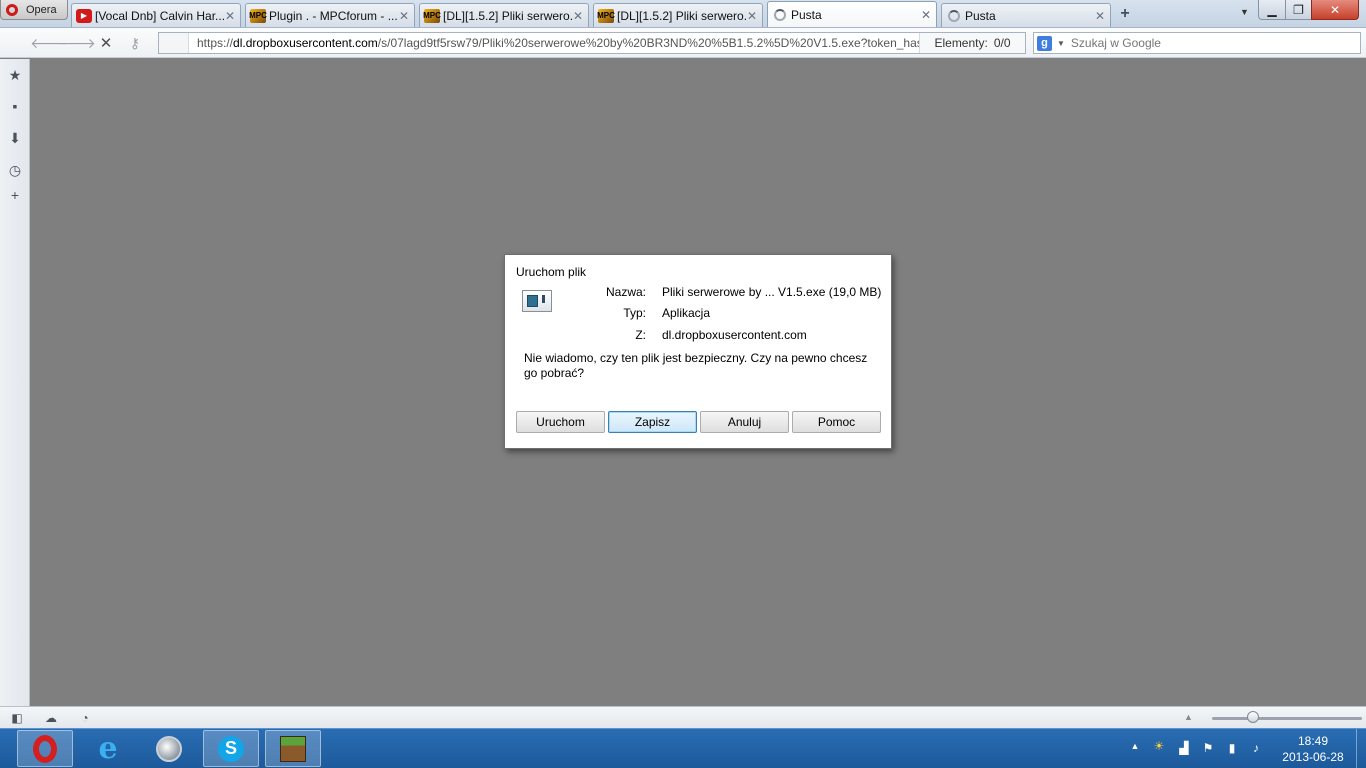  Describe the element at coordinates (15, 382) in the screenshot. I see `sidebar-panel: ★ ▪ ⬇ ◷ +` at that location.